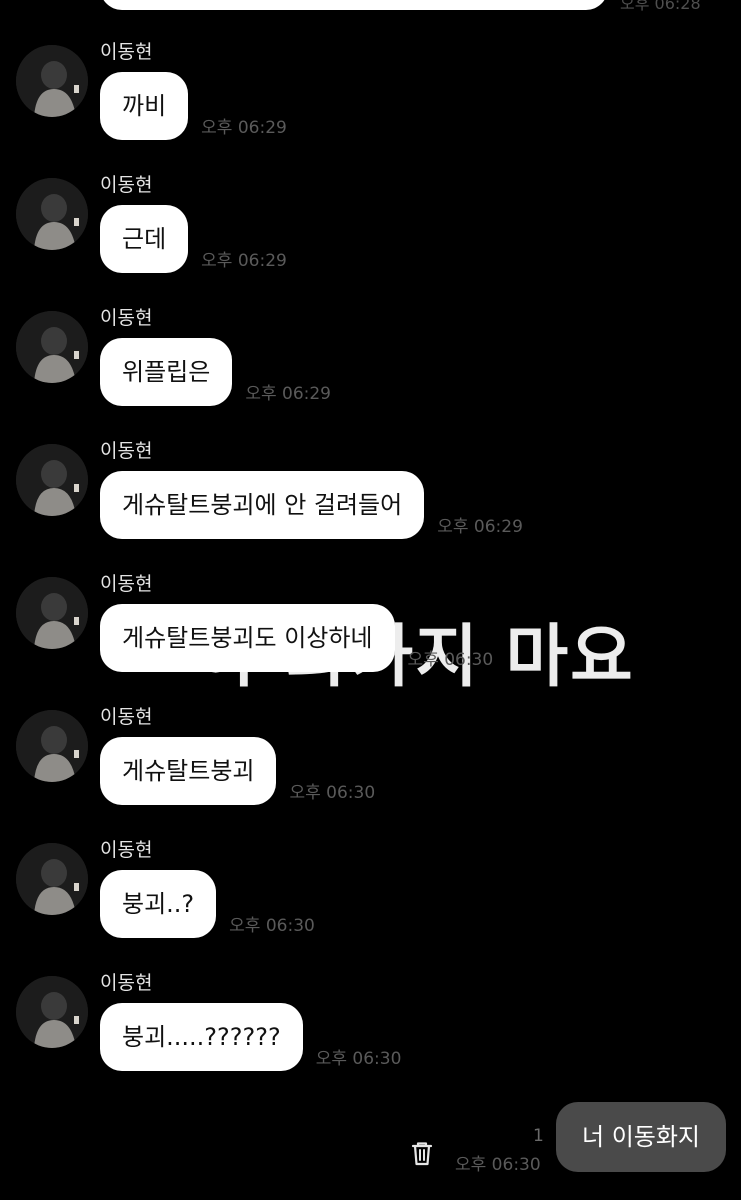  What do you see at coordinates (144, 106) in the screenshot?
I see `message-bubble: 까비` at bounding box center [144, 106].